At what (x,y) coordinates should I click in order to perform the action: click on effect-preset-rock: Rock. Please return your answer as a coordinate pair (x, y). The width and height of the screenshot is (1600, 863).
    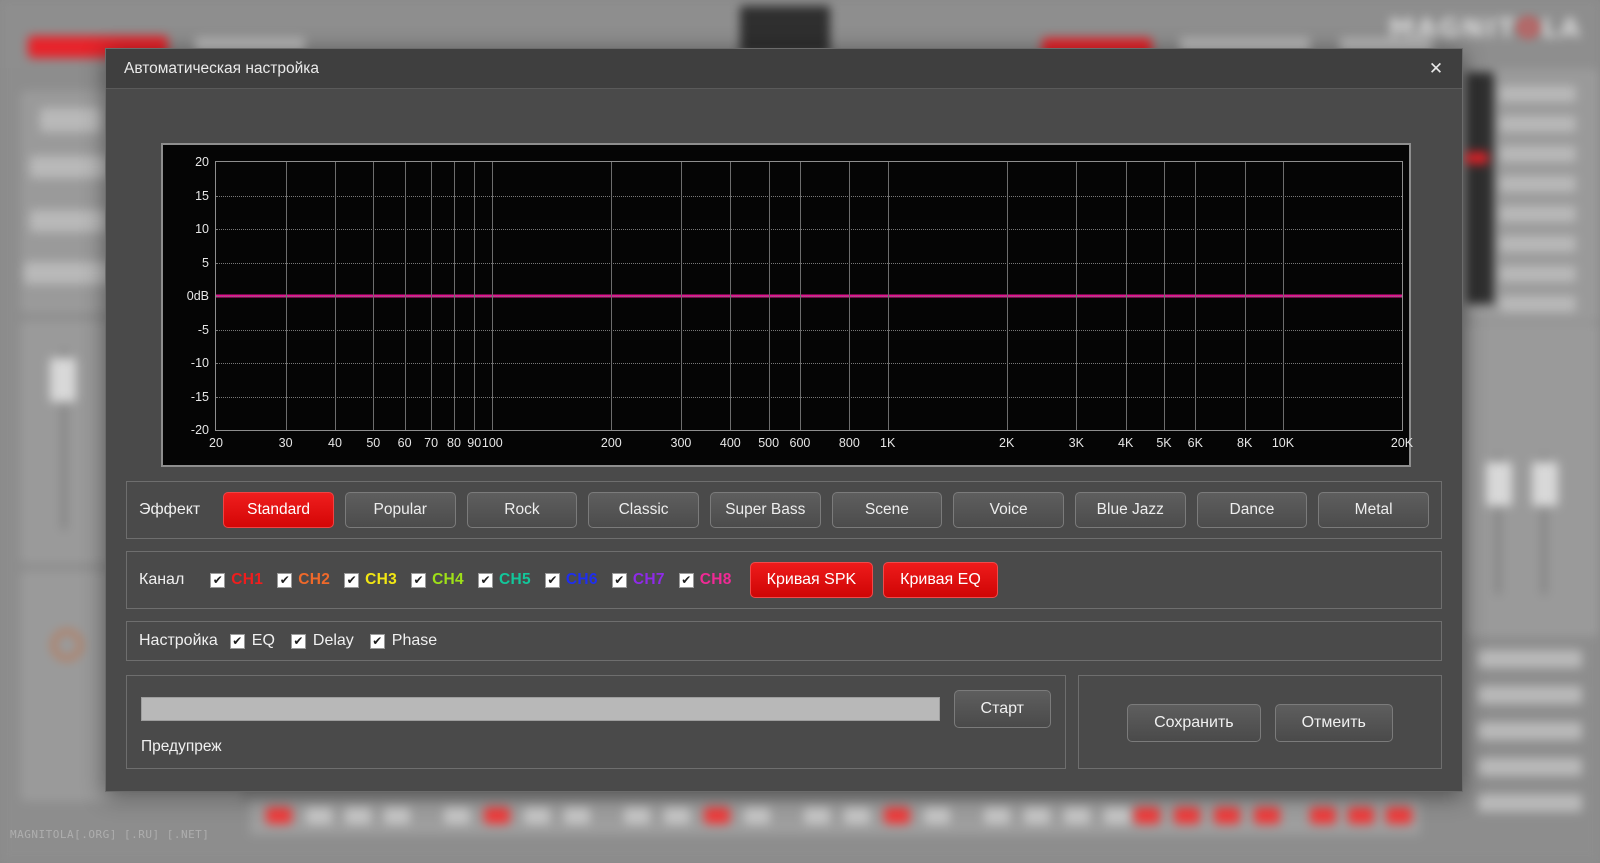
    Looking at the image, I should click on (522, 510).